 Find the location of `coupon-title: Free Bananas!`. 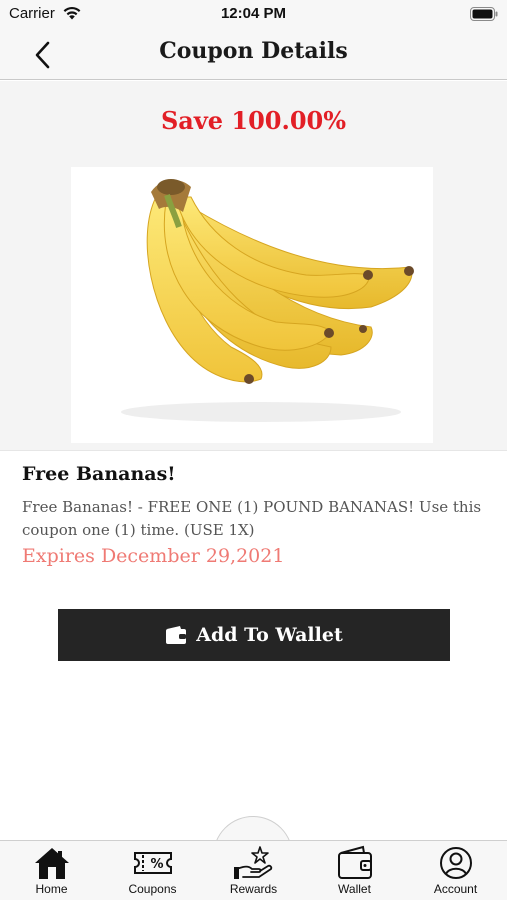

coupon-title: Free Bananas! is located at coordinates (99, 474).